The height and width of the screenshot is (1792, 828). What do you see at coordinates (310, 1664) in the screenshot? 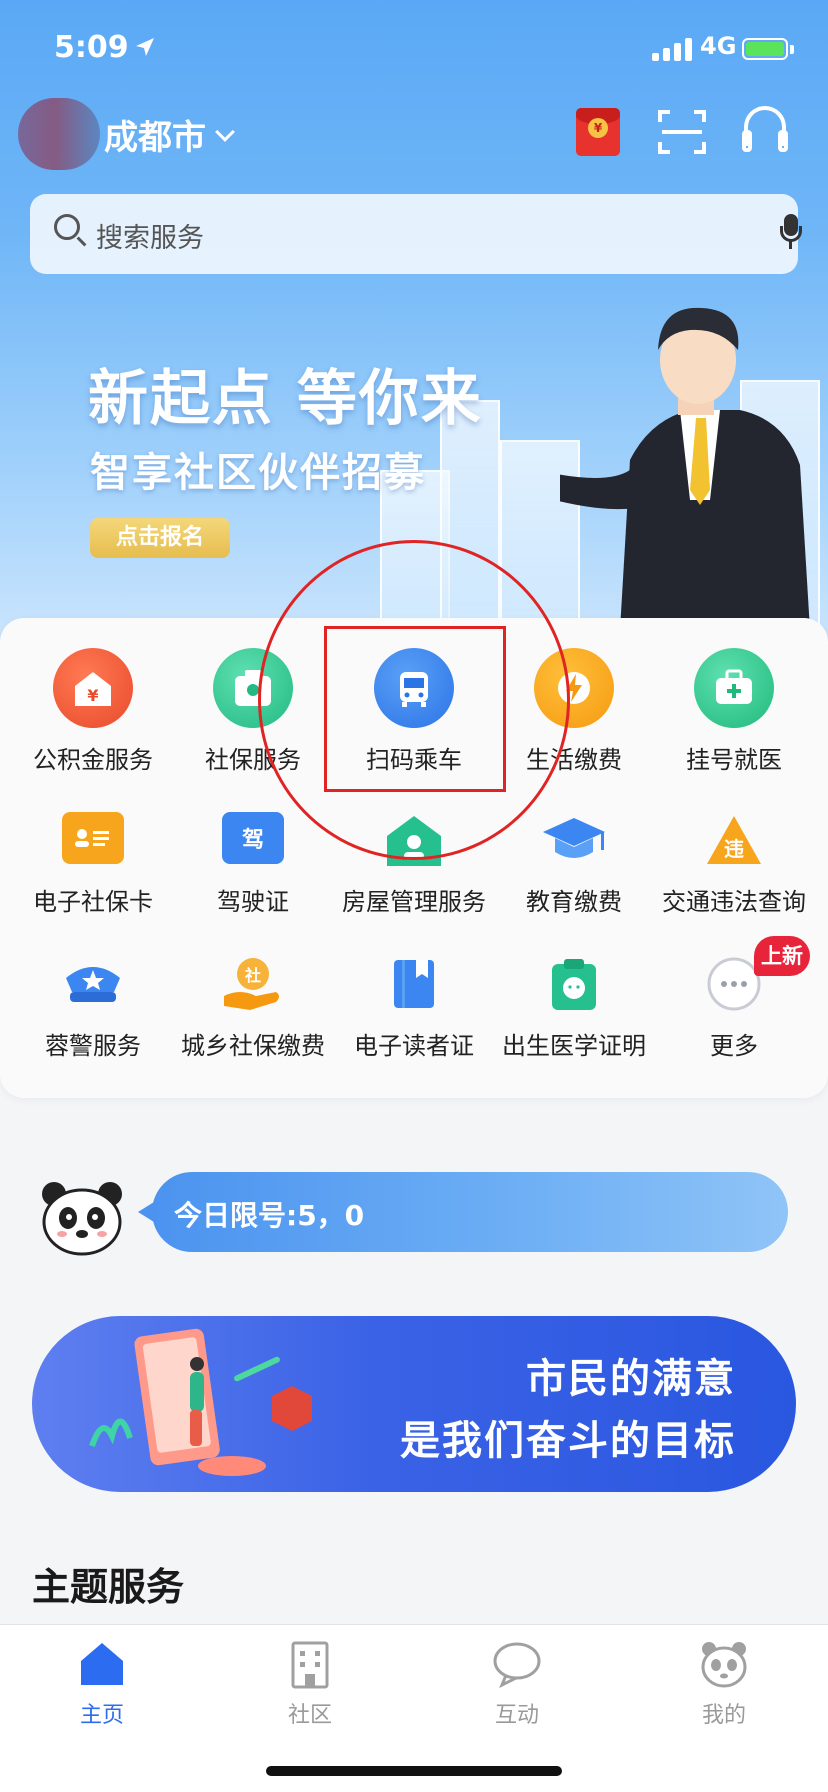
I see `building-icon` at bounding box center [310, 1664].